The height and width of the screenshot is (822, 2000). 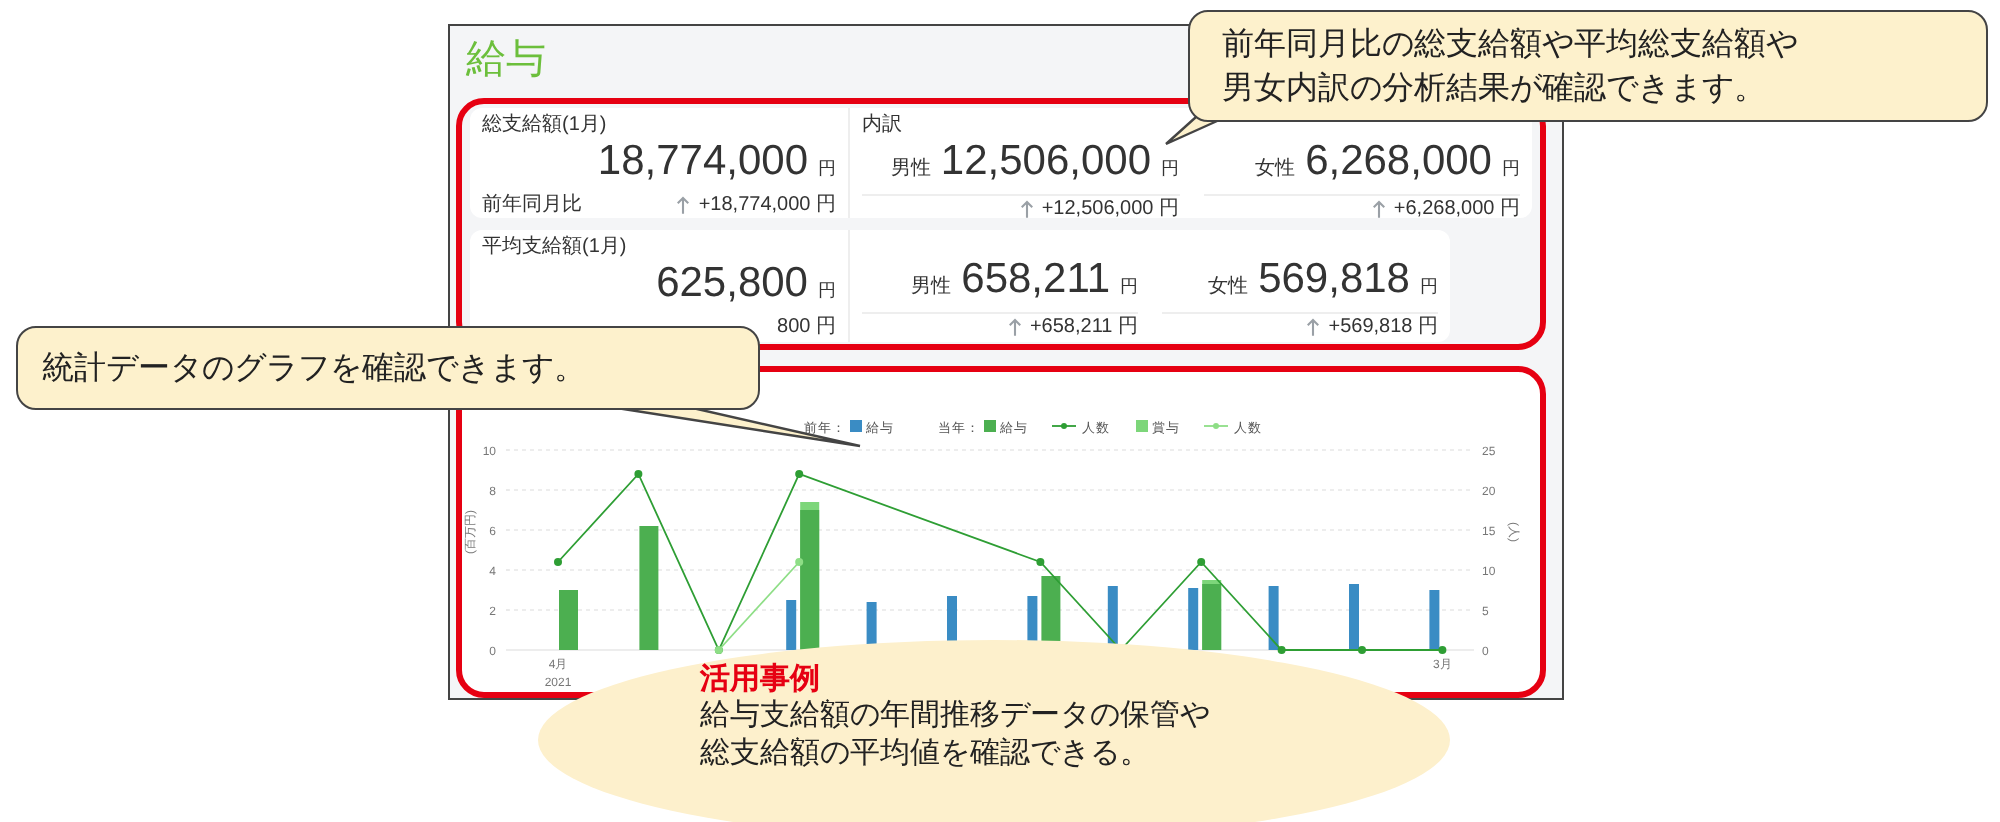 What do you see at coordinates (956, 734) in the screenshot?
I see `callout-text: 給与支給額の年間推移データの保管や総支給額の平均値を確認できる。` at bounding box center [956, 734].